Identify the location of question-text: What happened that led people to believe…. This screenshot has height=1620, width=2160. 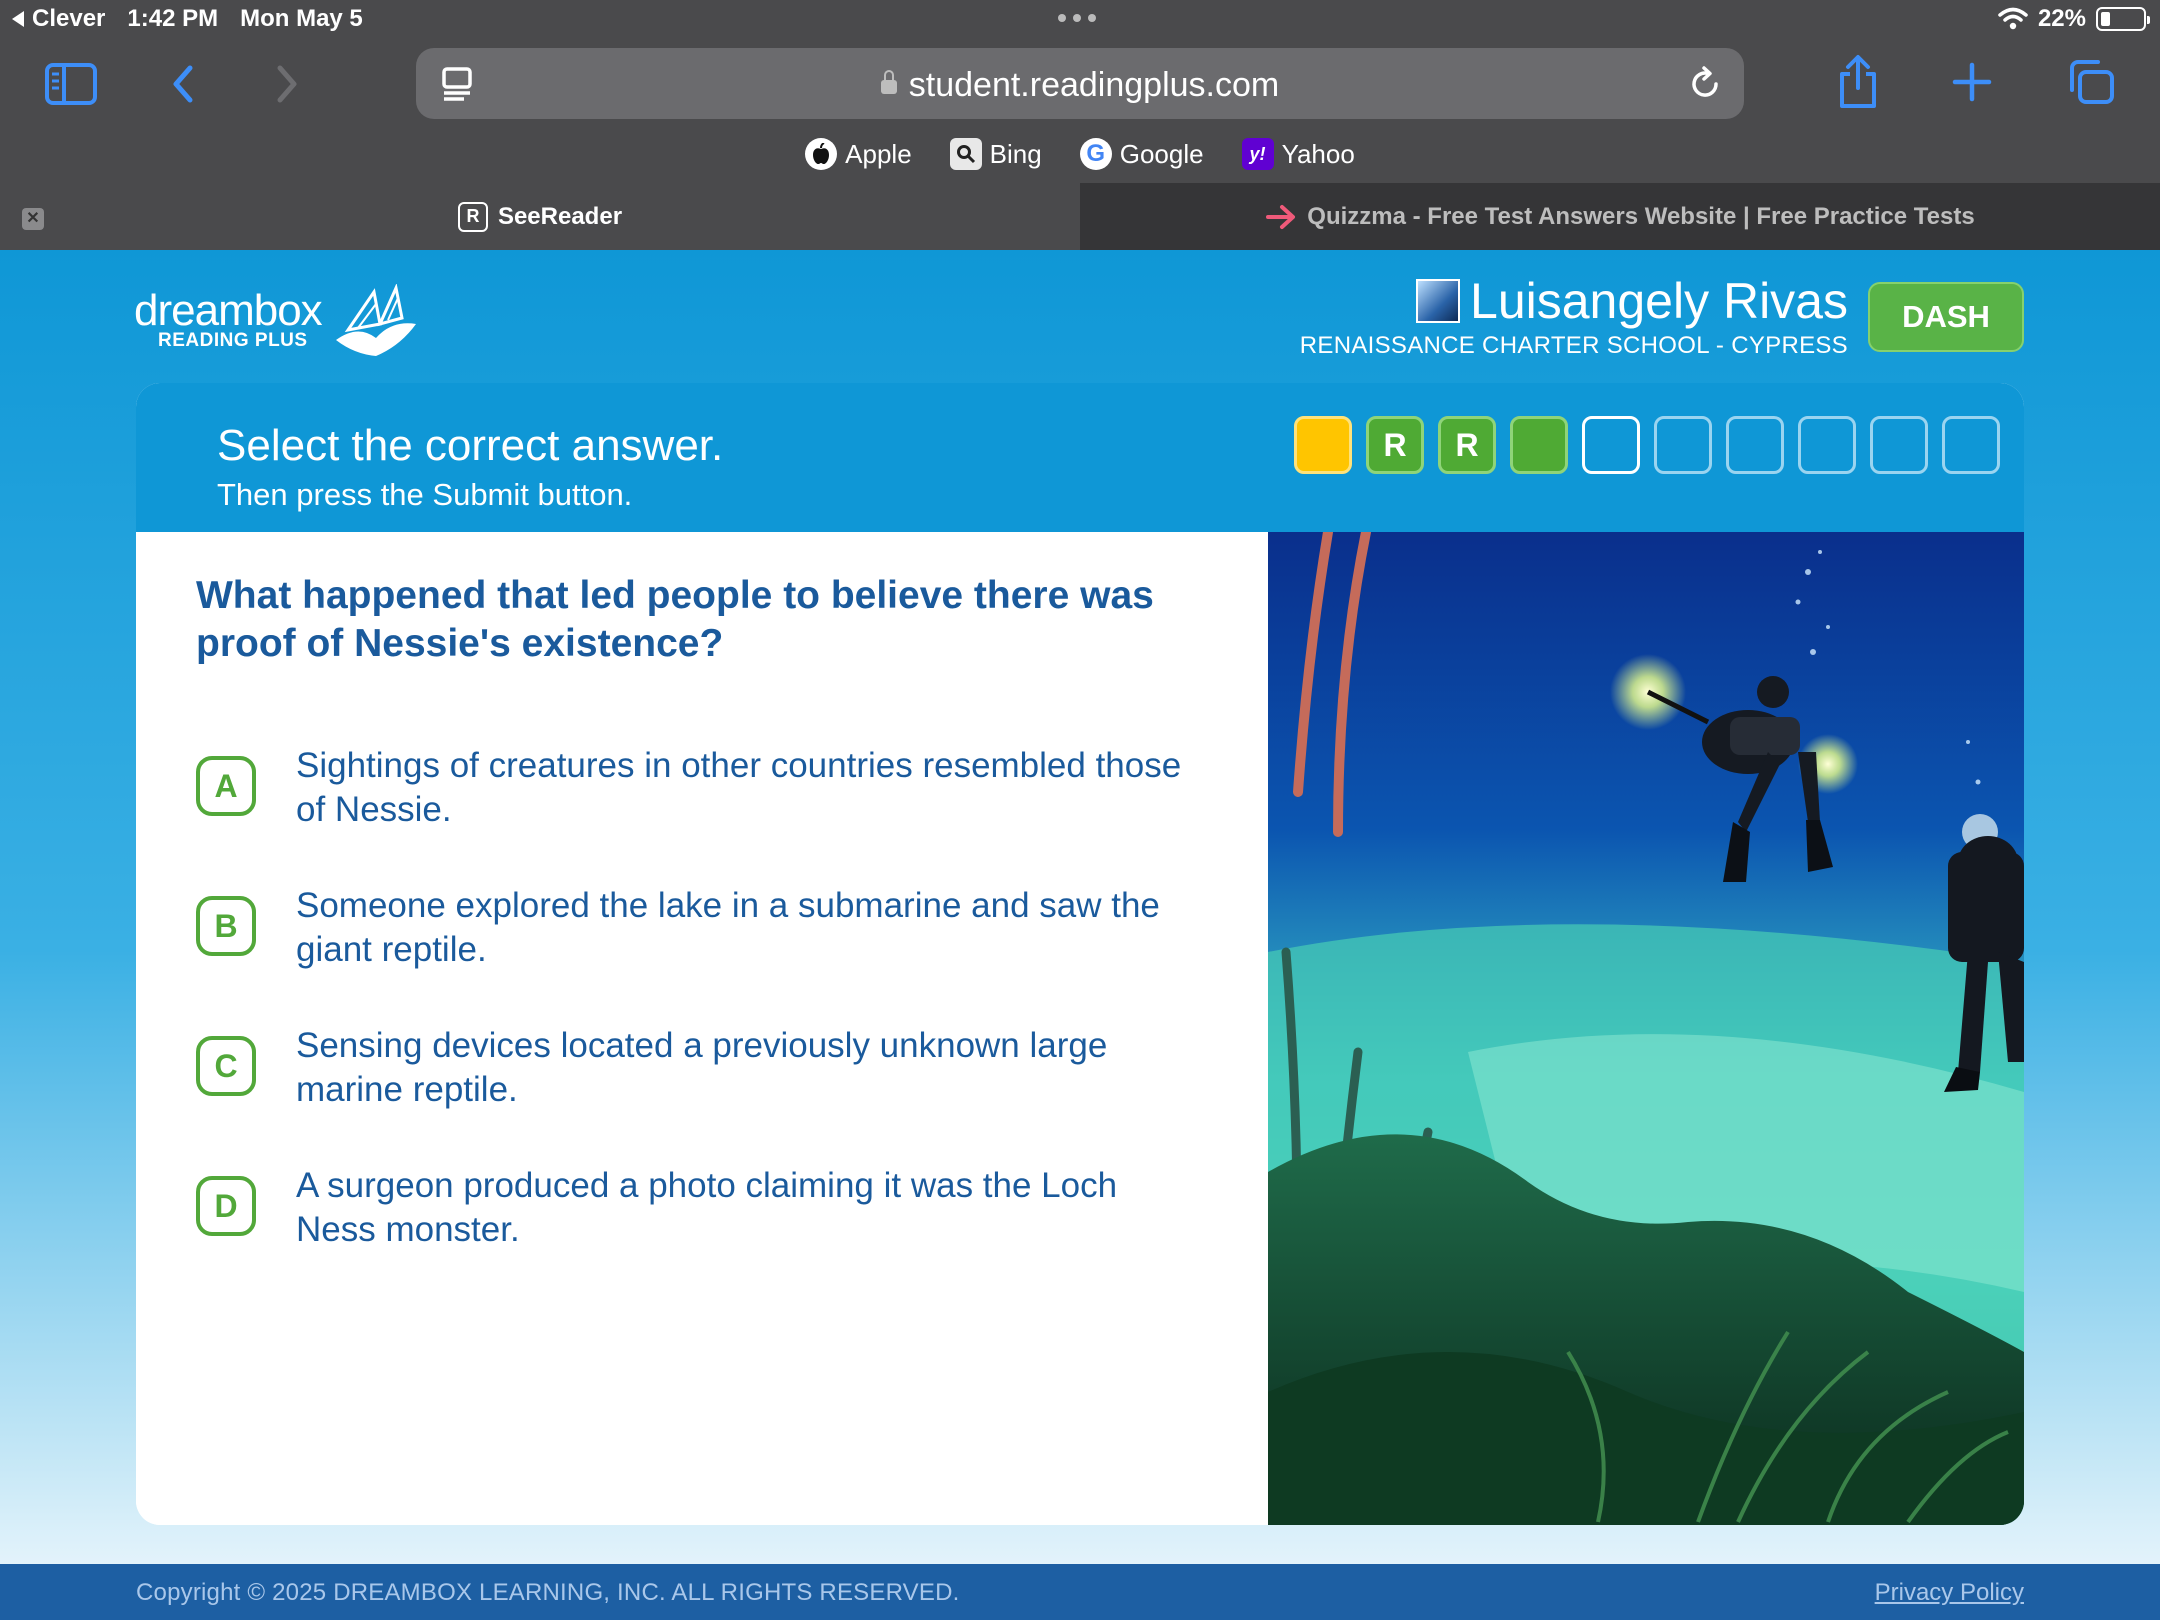
(675, 619).